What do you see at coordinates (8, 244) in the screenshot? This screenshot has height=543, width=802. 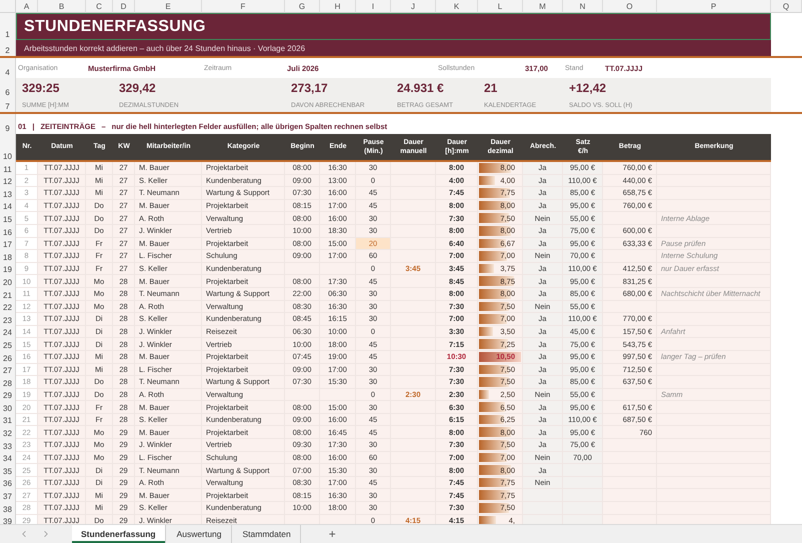 I see `row-header: 17` at bounding box center [8, 244].